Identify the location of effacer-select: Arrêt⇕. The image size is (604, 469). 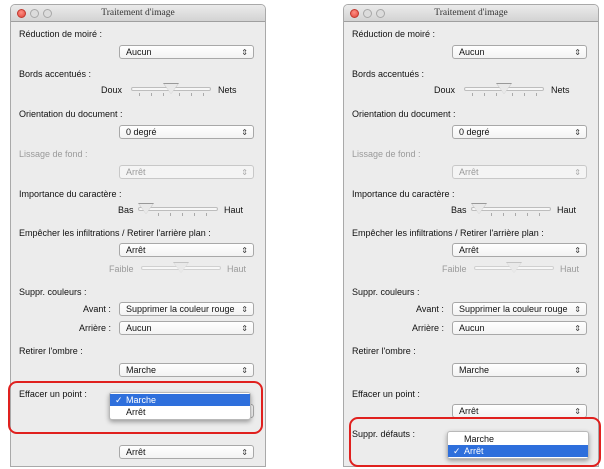
(519, 411).